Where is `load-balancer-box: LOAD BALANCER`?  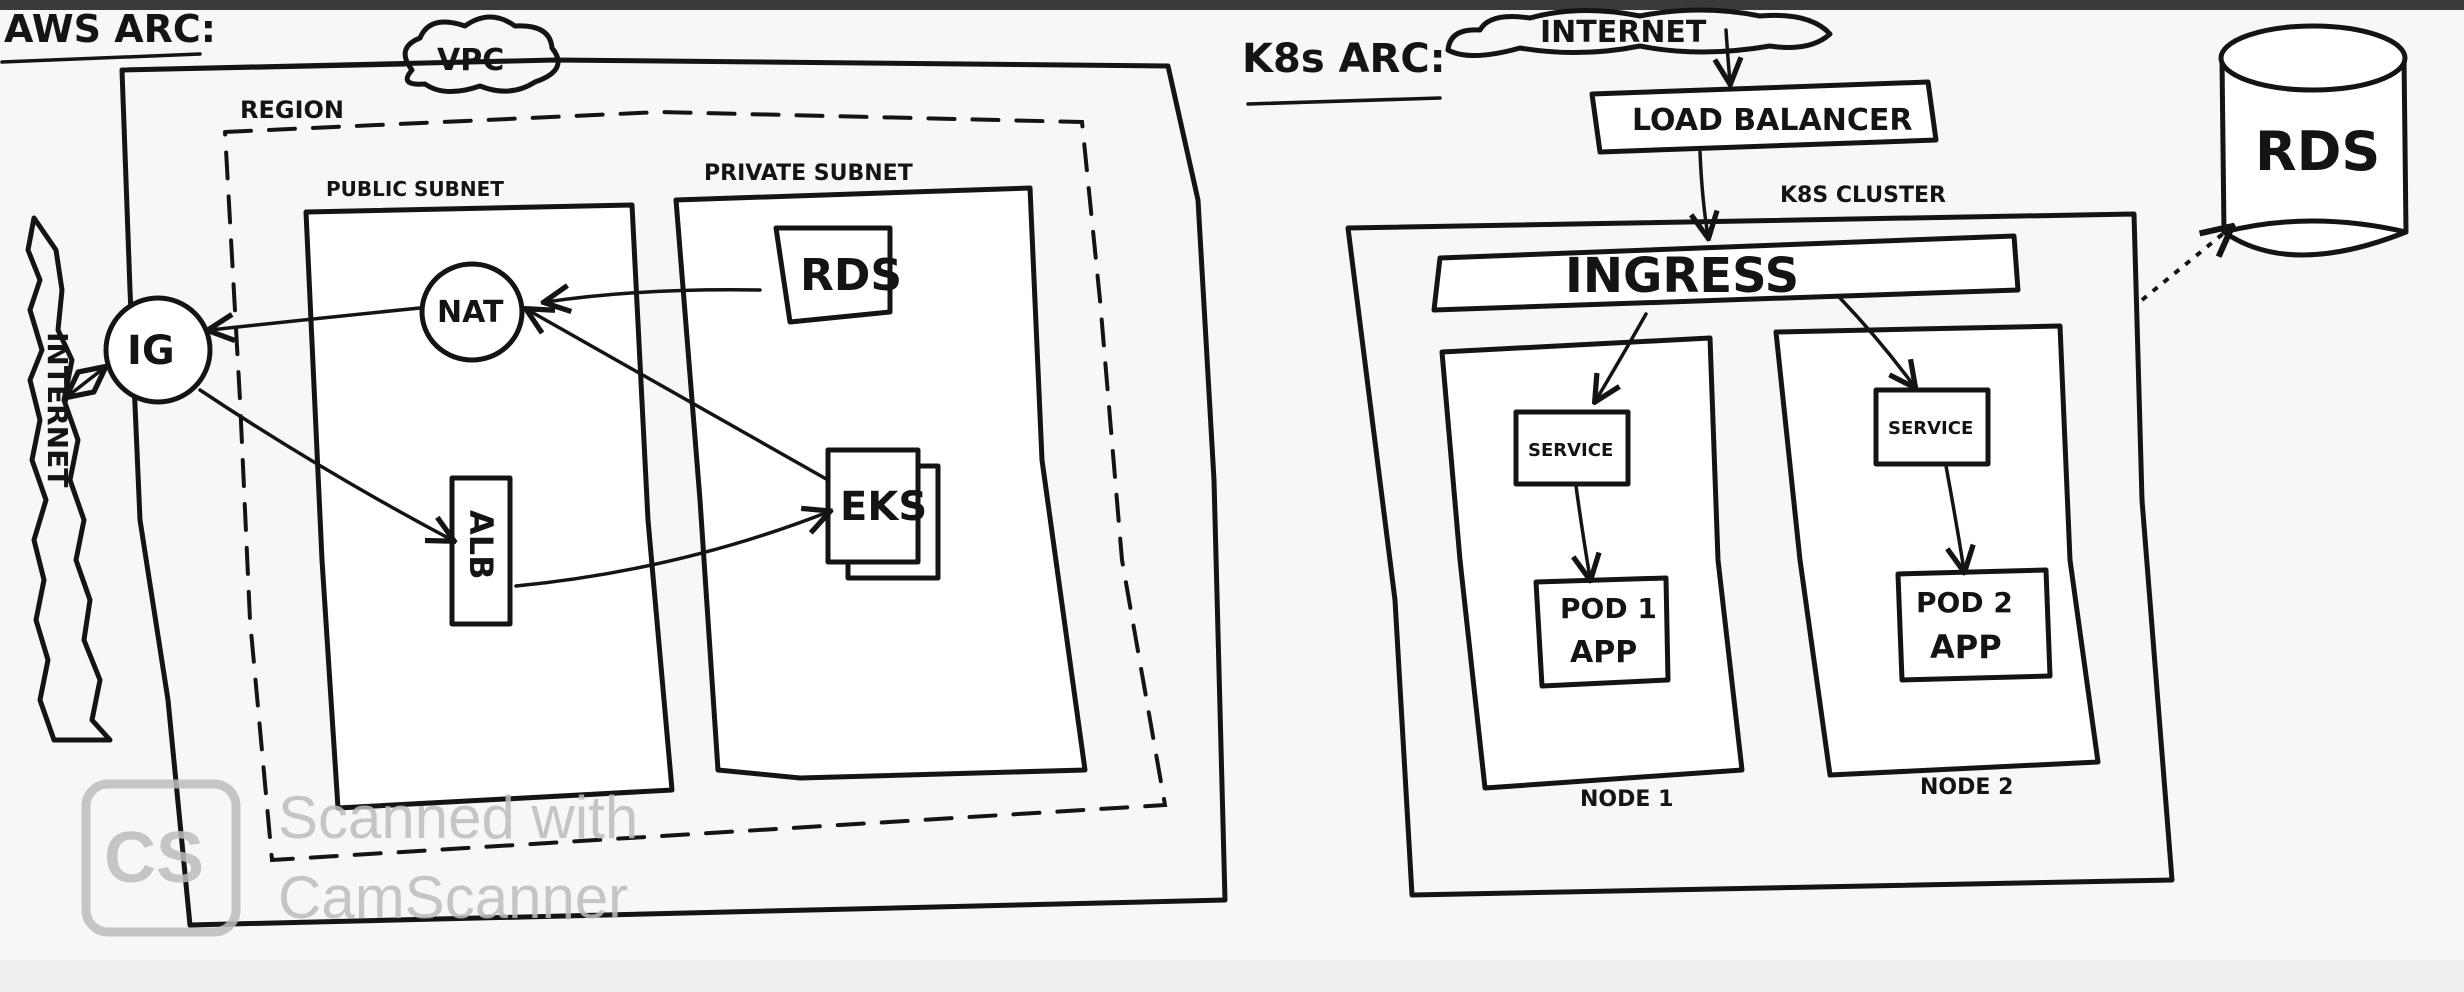 load-balancer-box: LOAD BALANCER is located at coordinates (1764, 117).